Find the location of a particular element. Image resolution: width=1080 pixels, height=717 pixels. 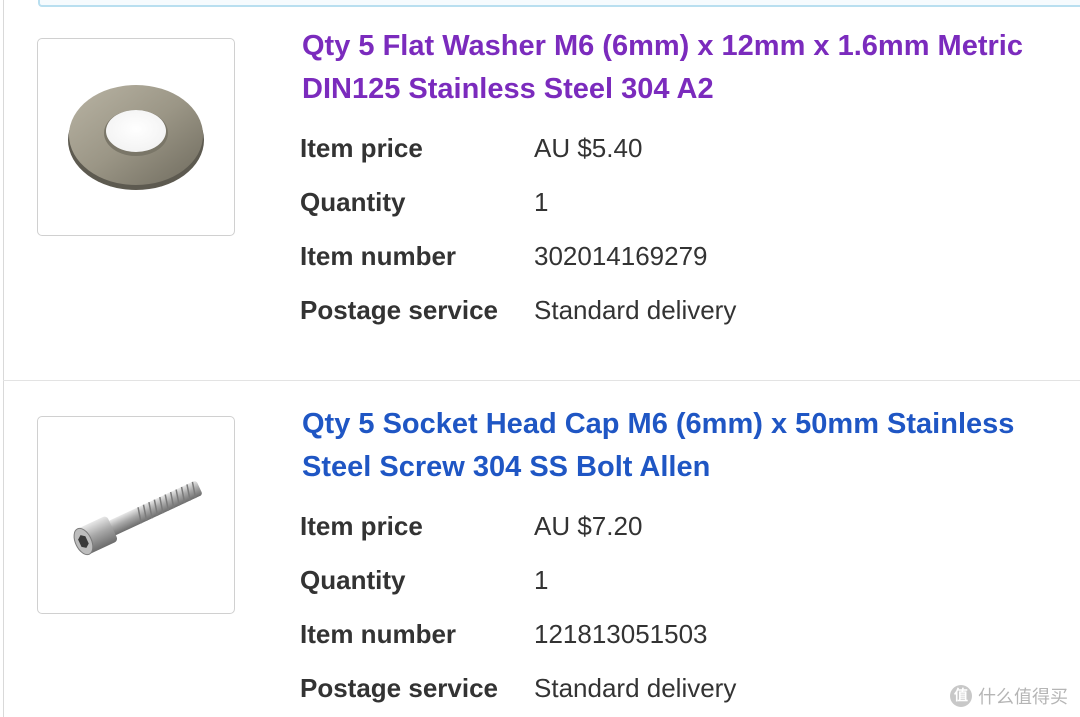

screw-icon is located at coordinates (137, 518).